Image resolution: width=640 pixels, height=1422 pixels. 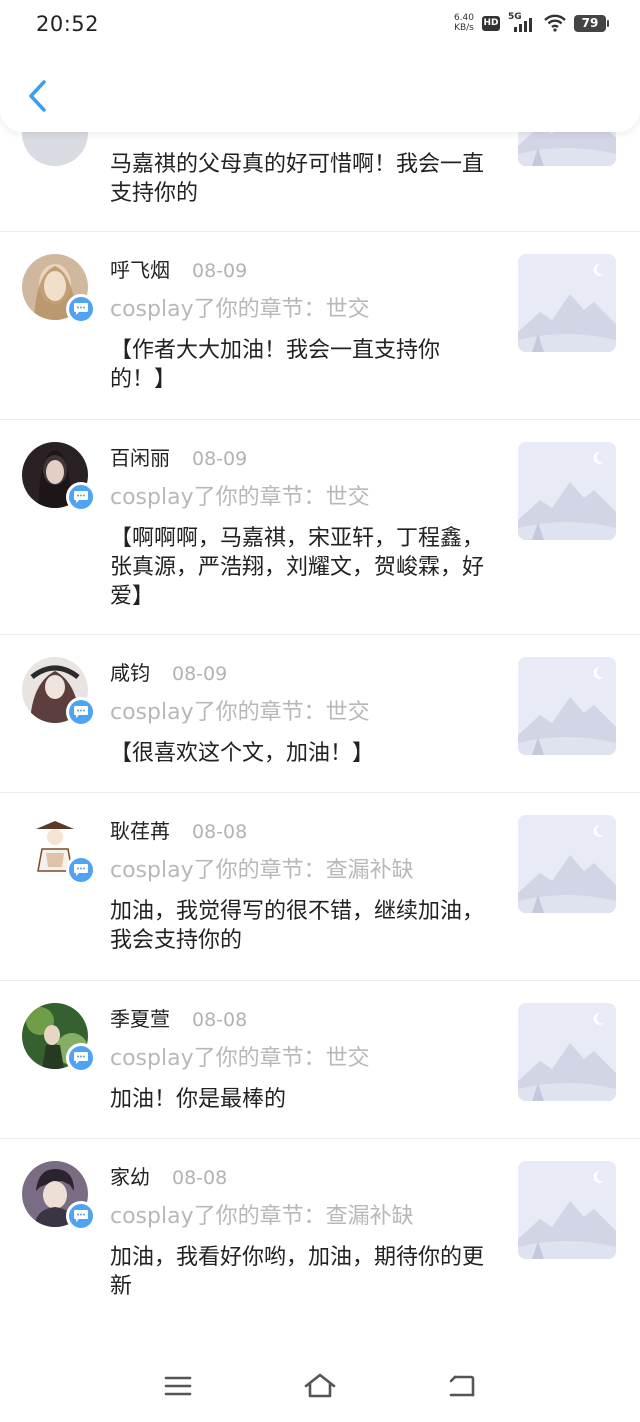 I want to click on user-name: 百闲丽, so click(x=140, y=456).